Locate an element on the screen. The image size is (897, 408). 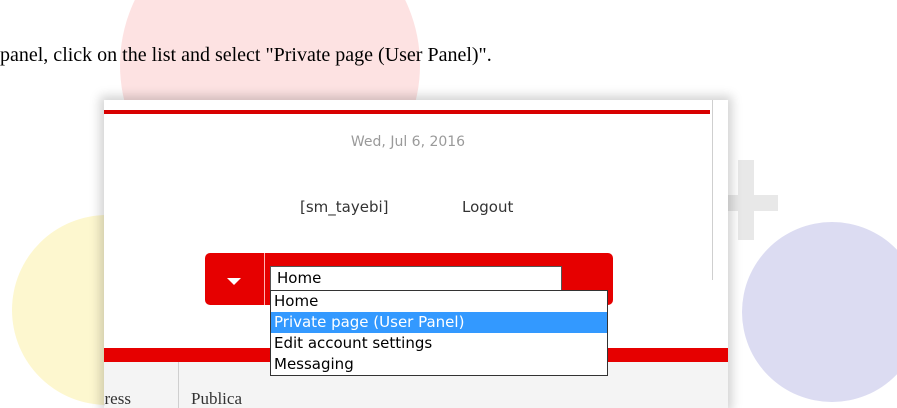
tab-publications: Publica is located at coordinates (216, 398).